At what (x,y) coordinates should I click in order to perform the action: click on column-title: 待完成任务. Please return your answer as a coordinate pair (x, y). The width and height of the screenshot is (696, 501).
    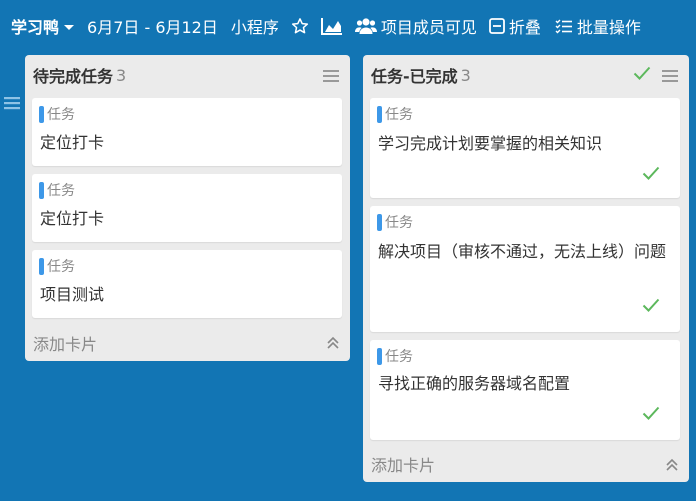
    Looking at the image, I should click on (73, 76).